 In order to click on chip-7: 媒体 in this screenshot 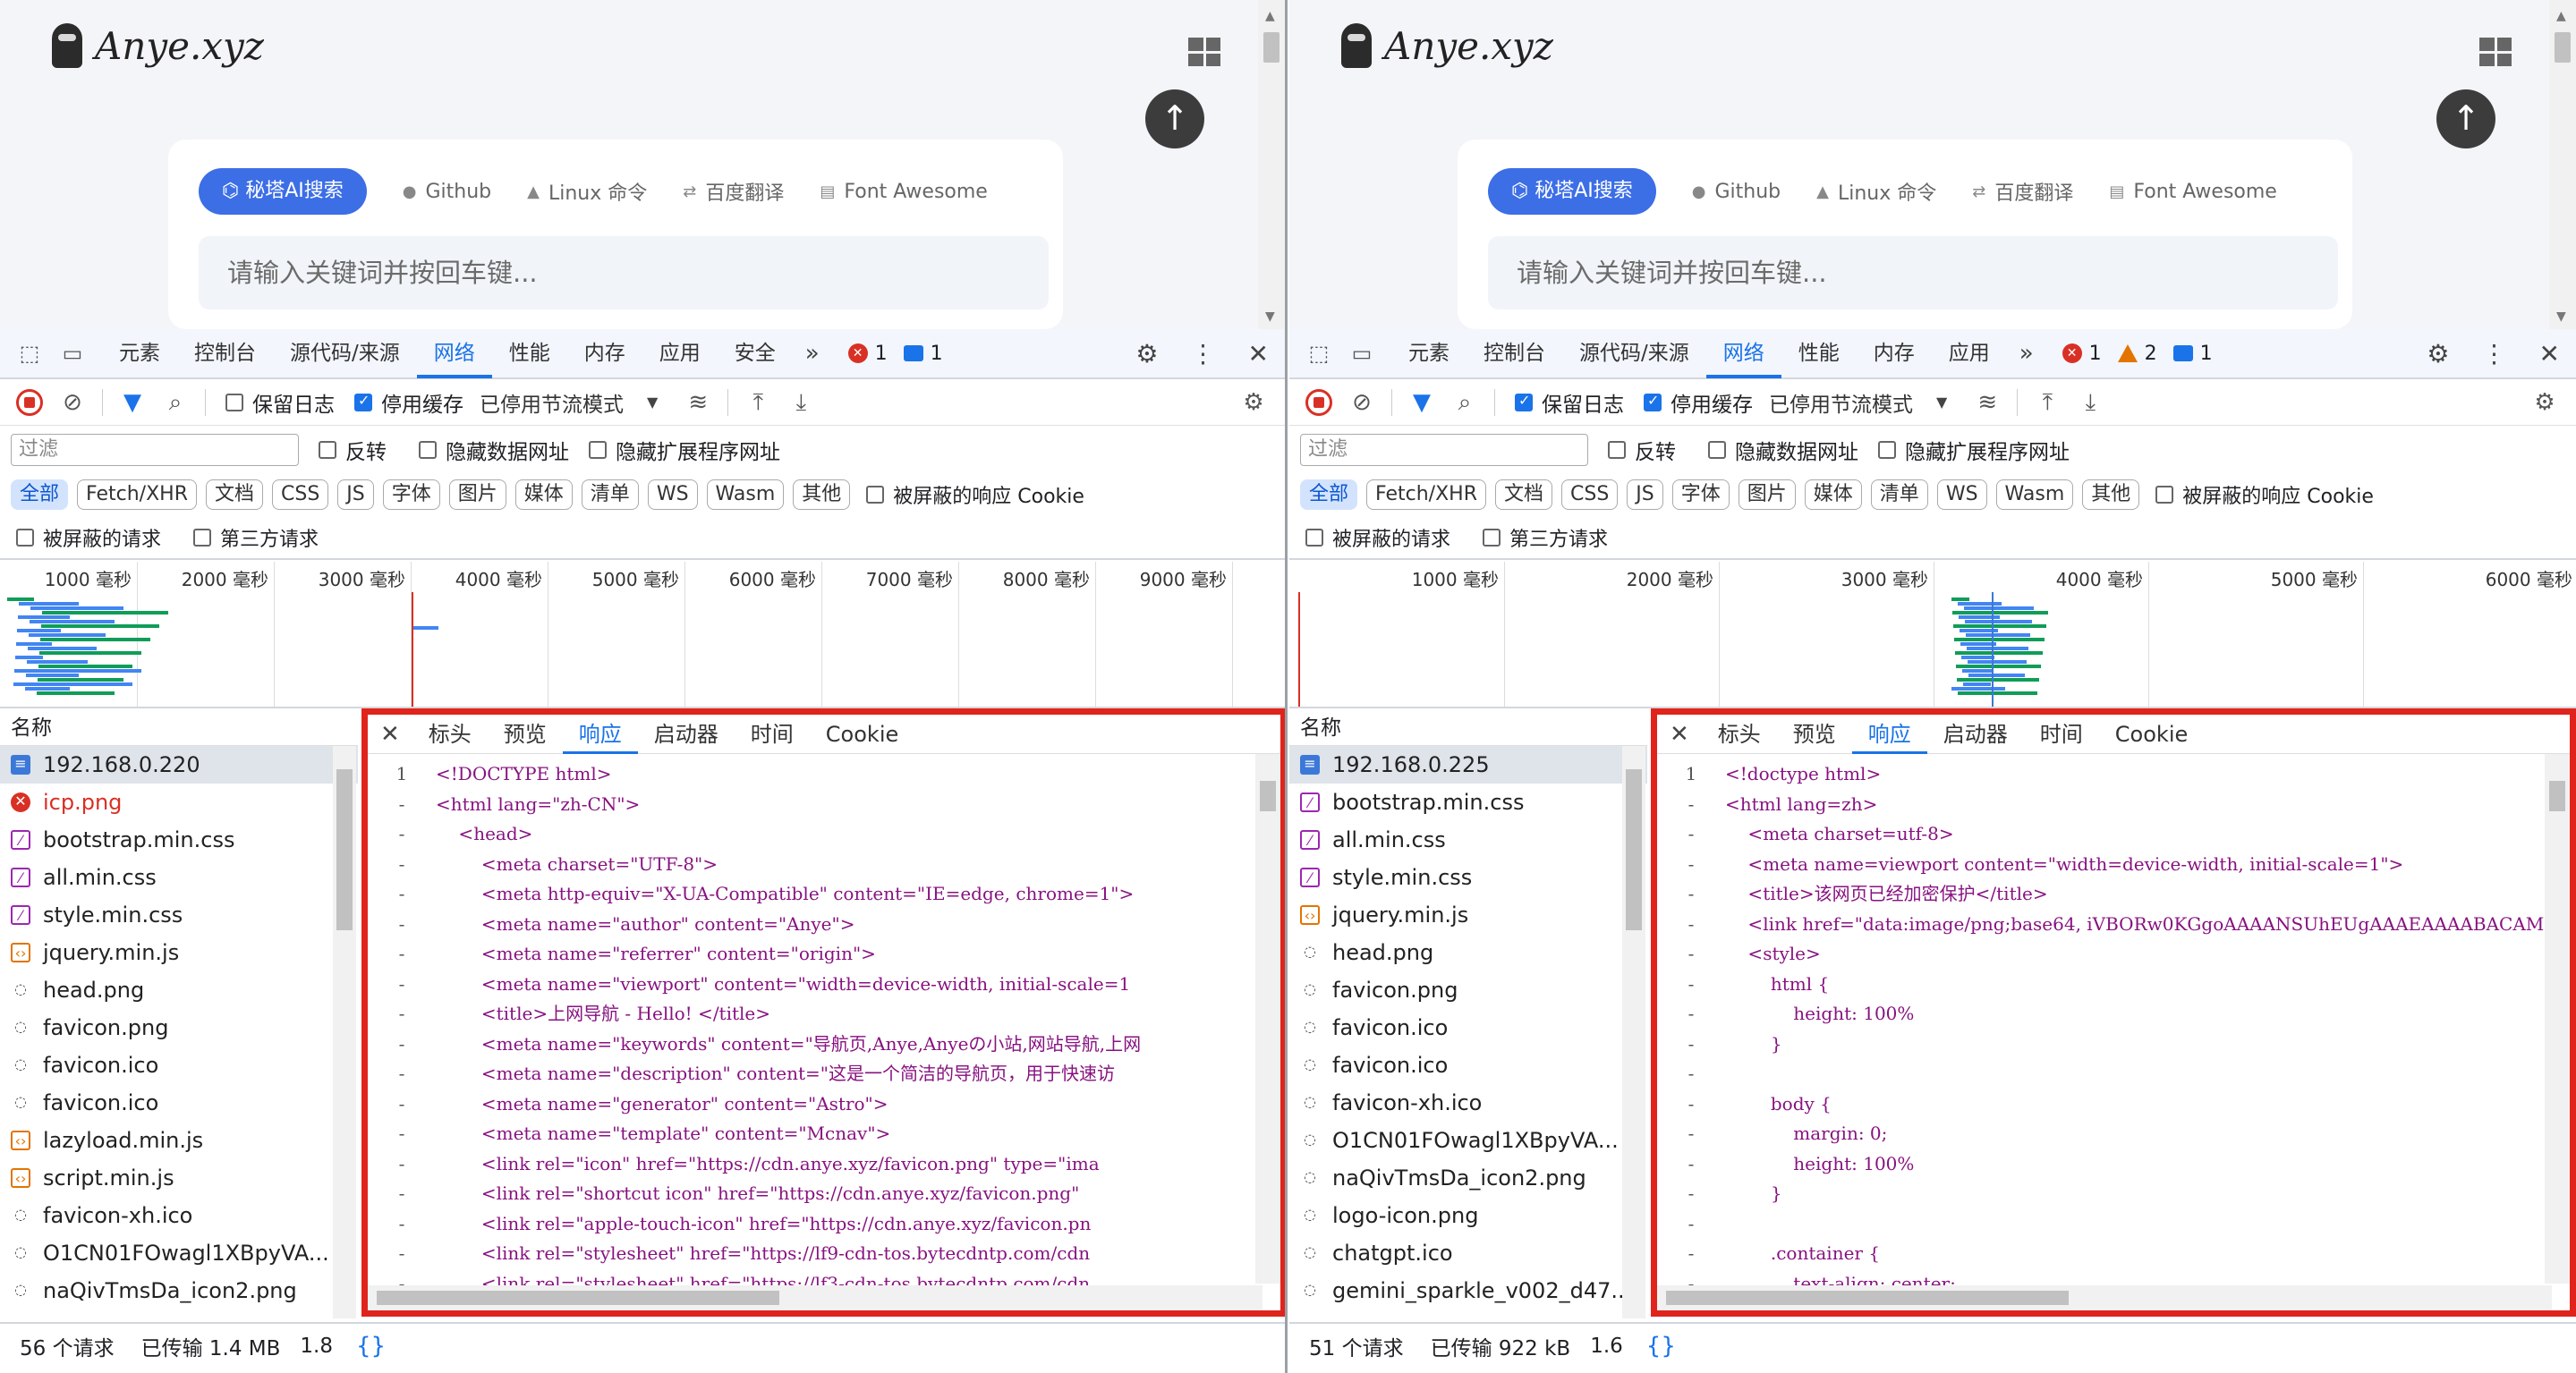, I will do `click(543, 494)`.